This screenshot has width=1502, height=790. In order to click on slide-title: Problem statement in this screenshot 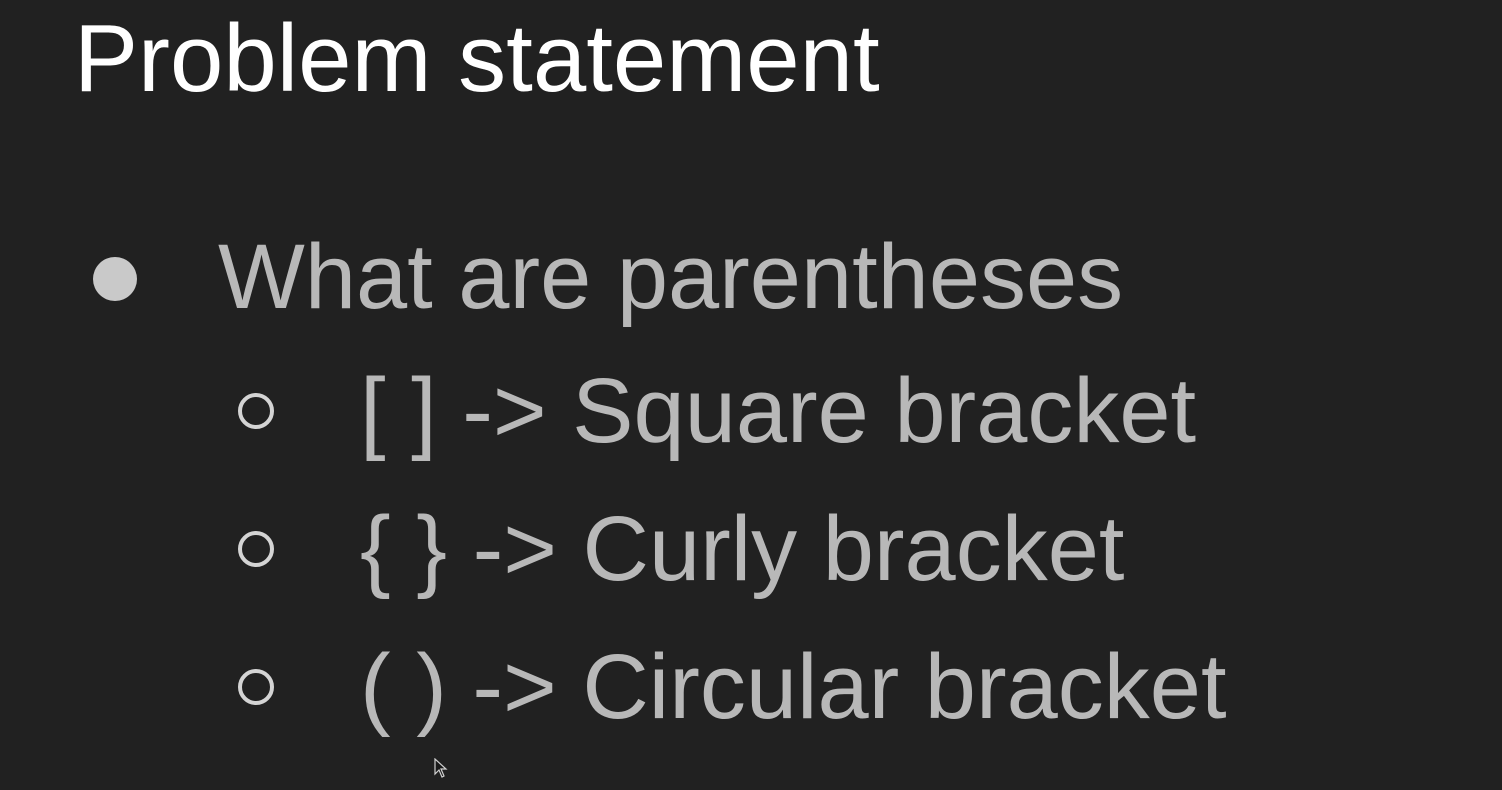, I will do `click(477, 58)`.